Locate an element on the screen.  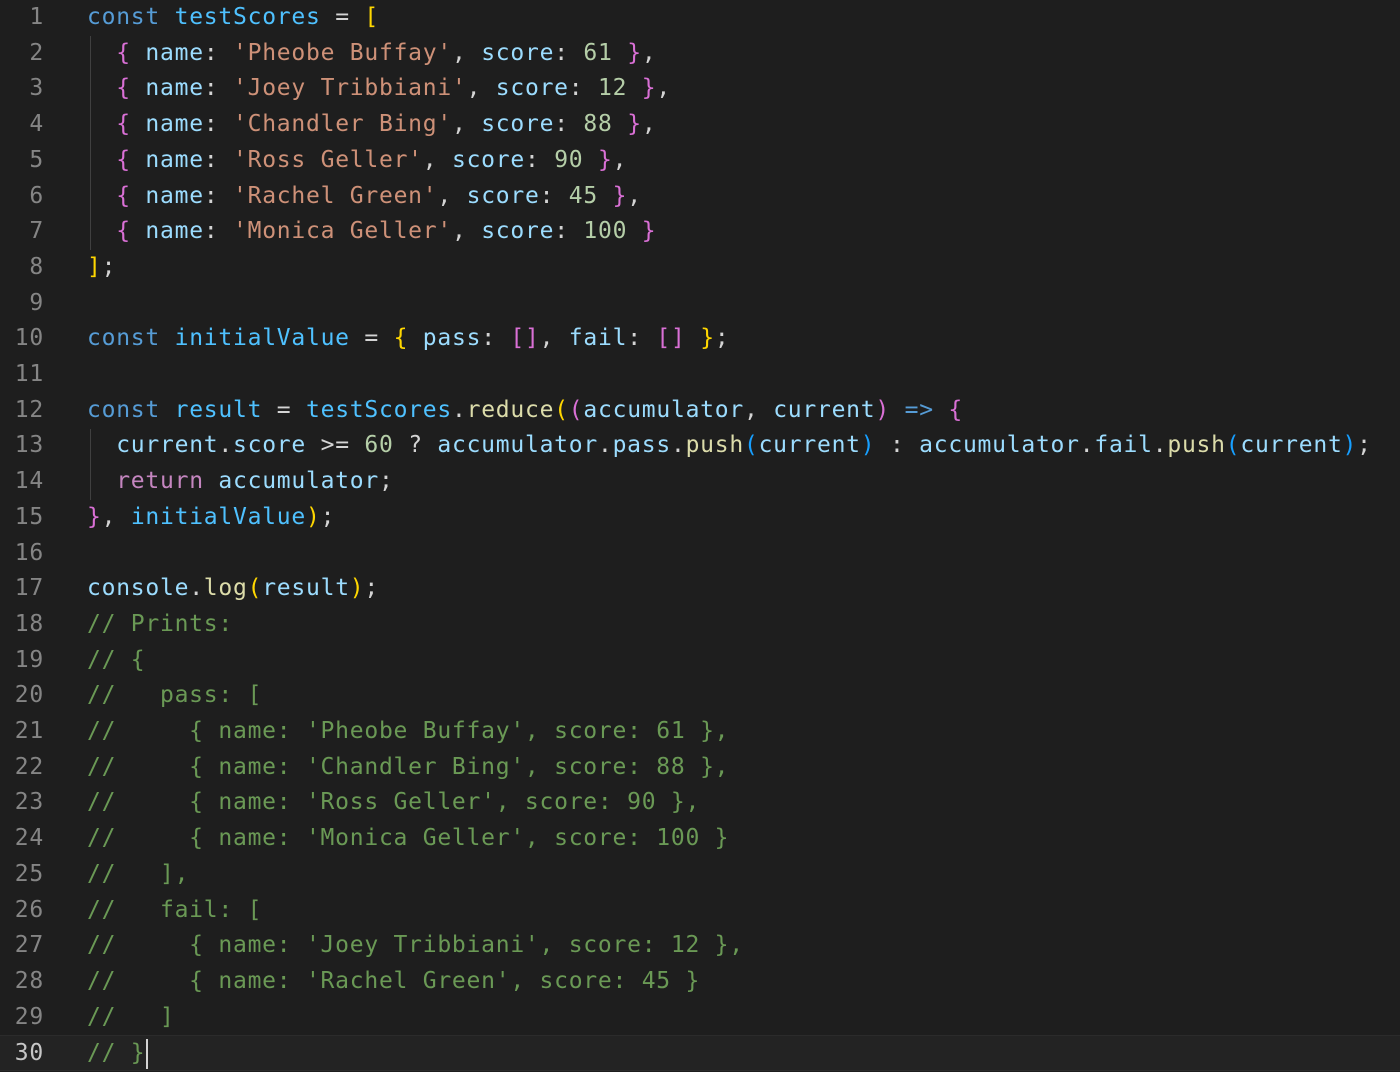
code-line: 7 { name: 'Monica Geller', score: 100 } is located at coordinates (700, 232).